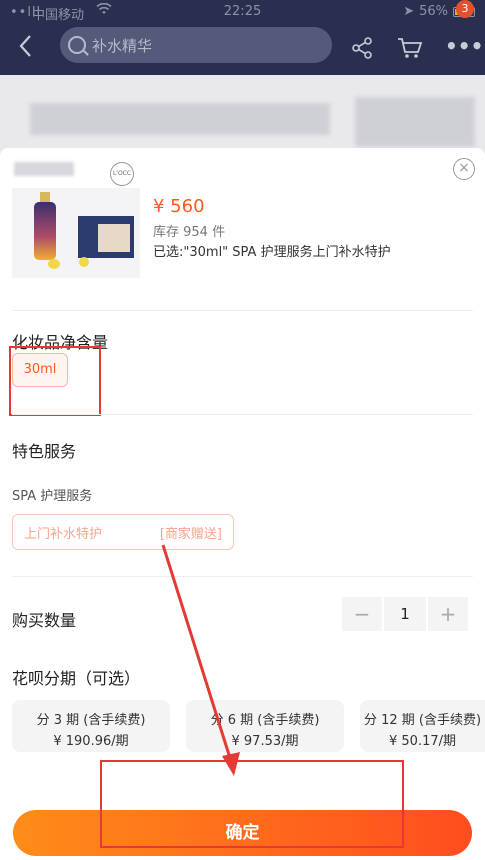 This screenshot has width=485, height=860. Describe the element at coordinates (242, 12) in the screenshot. I see `status-bar: ••lll 中国移动 22:25 ➤ 56%` at that location.